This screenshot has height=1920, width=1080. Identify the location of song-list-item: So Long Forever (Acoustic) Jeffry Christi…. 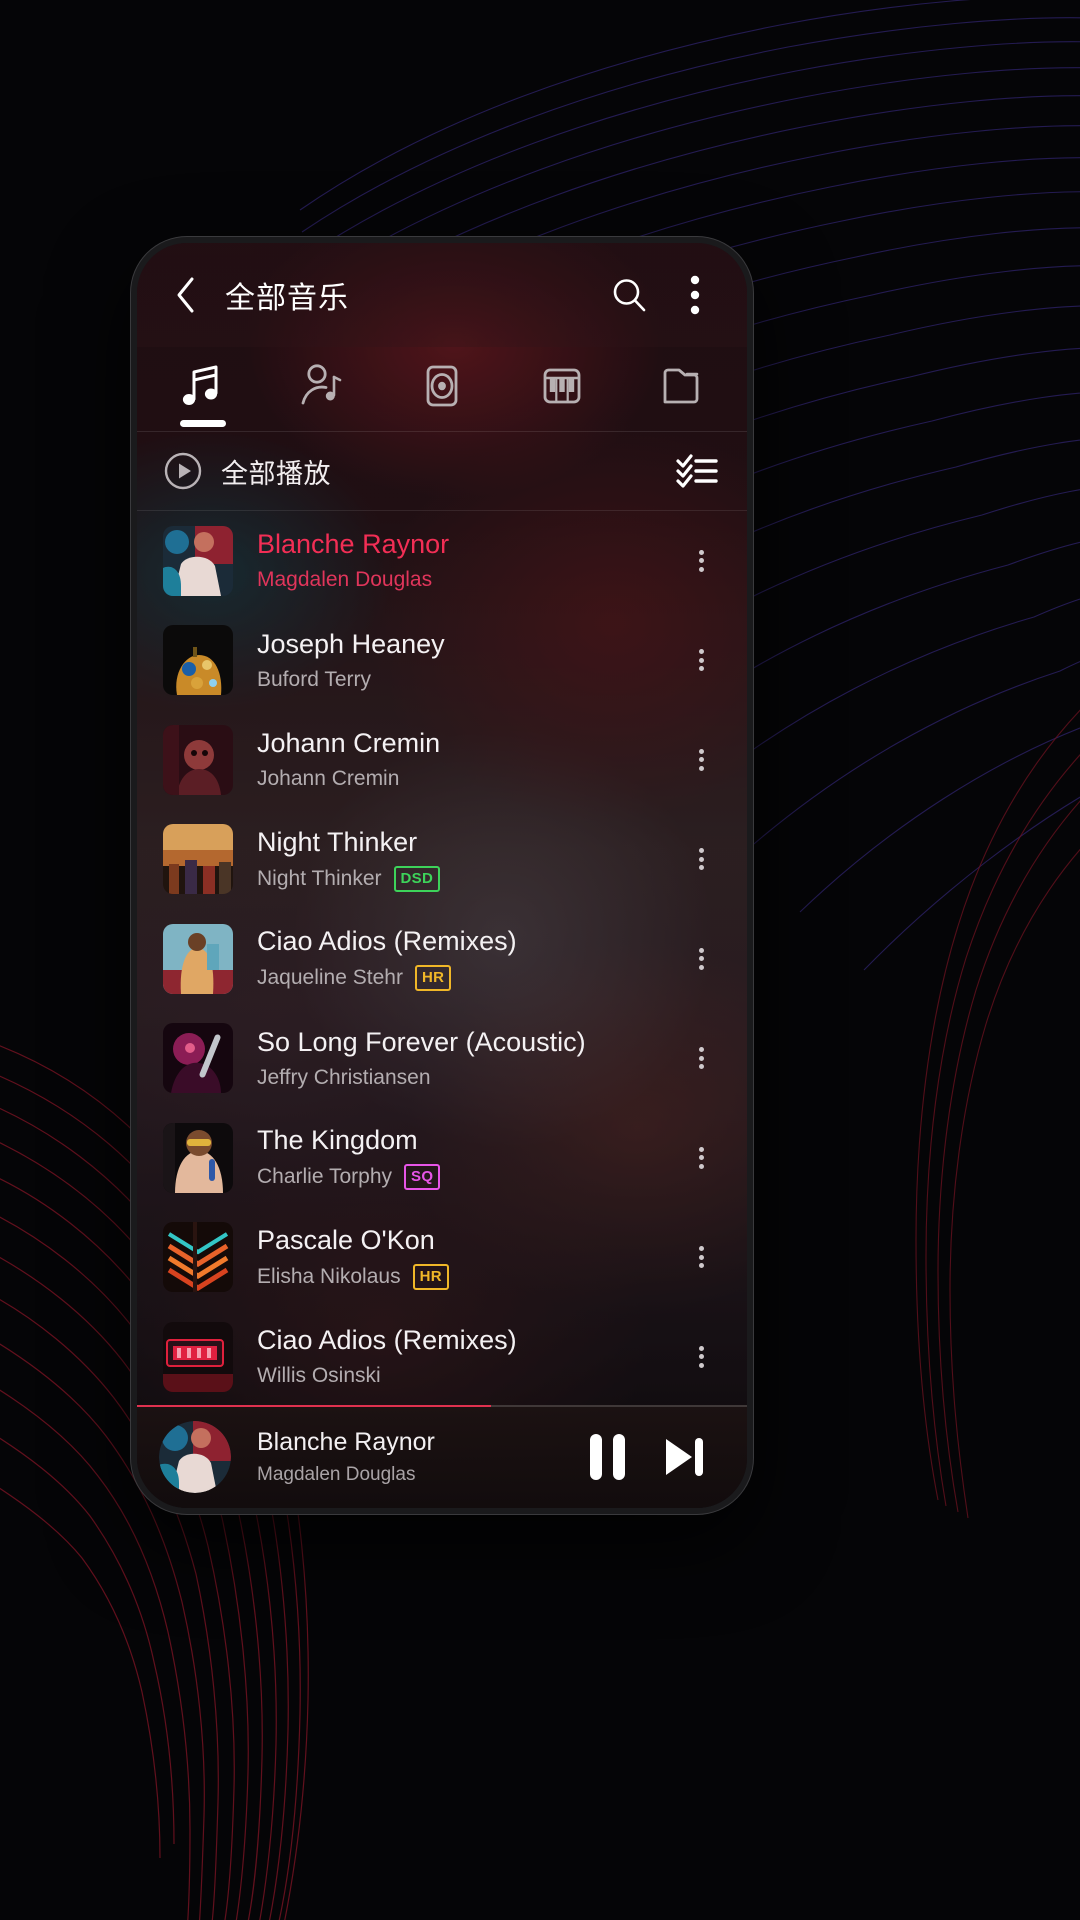
(442, 1059).